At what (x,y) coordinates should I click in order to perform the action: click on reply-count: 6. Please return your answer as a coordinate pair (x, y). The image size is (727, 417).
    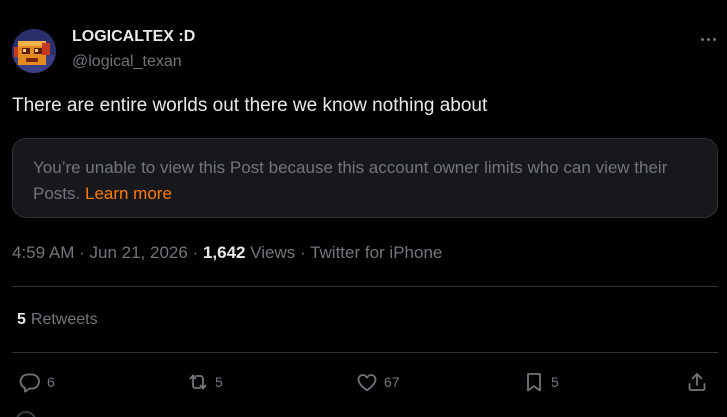
    Looking at the image, I should click on (51, 382).